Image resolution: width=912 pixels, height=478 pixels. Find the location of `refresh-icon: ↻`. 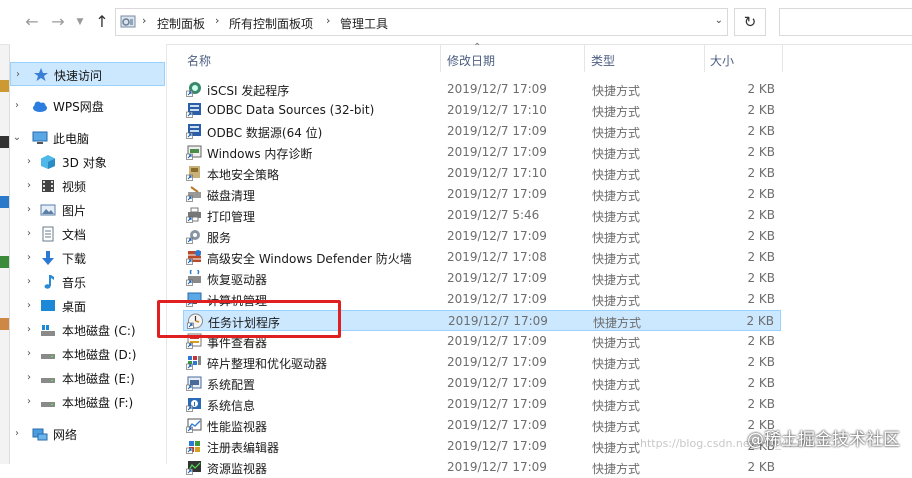

refresh-icon: ↻ is located at coordinates (750, 22).